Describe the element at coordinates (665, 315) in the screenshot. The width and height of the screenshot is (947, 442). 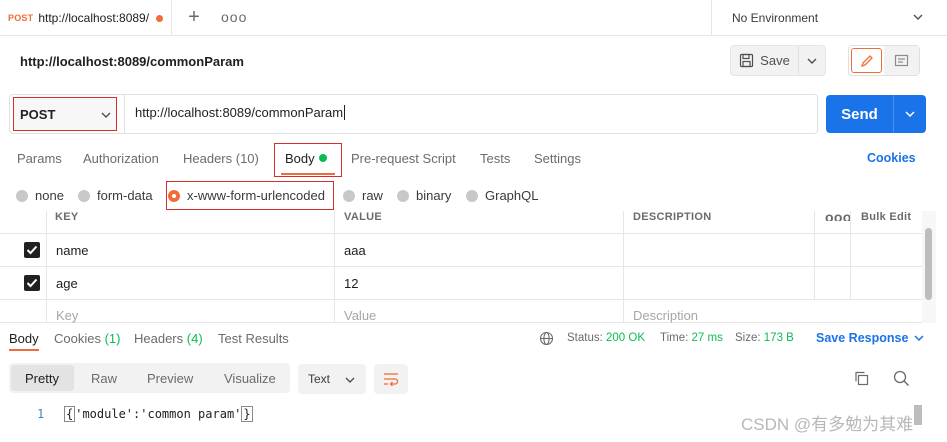
I see `new-description-input: Description` at that location.